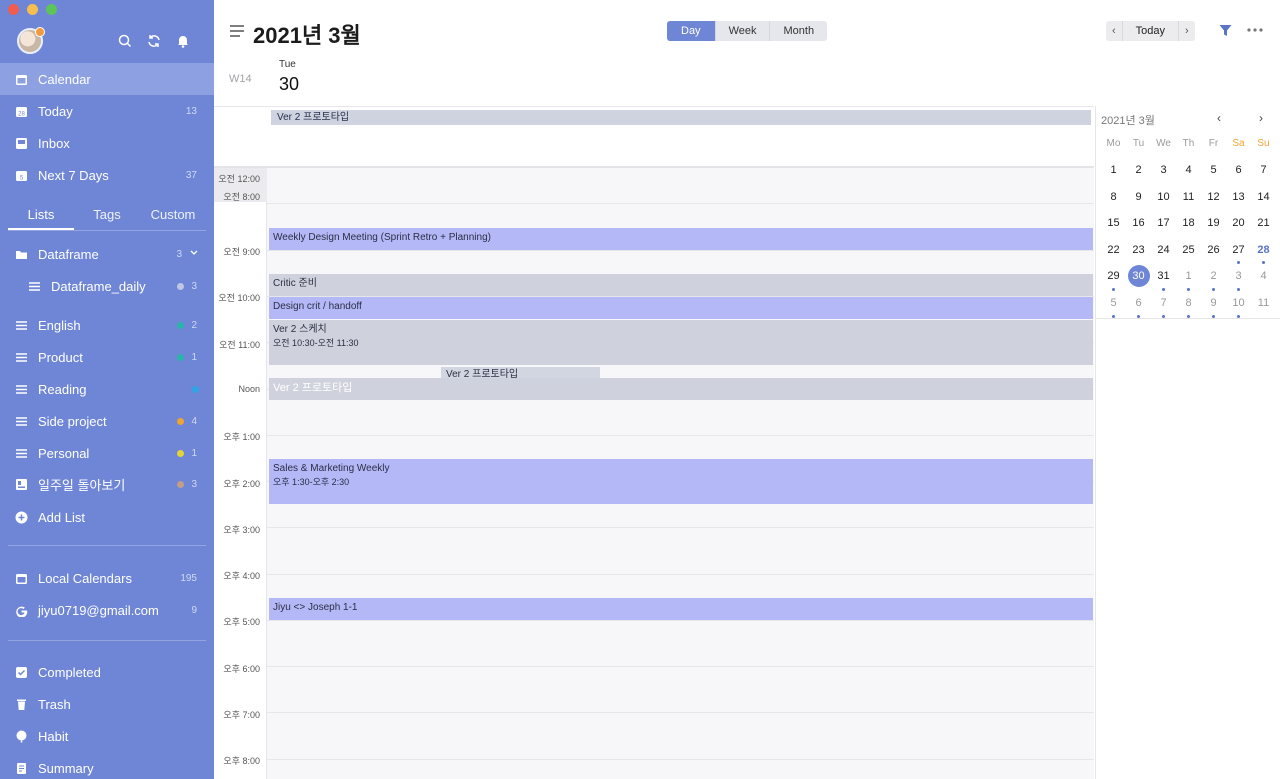 This screenshot has height=779, width=1280. I want to click on day-label: 30, so click(1138, 276).